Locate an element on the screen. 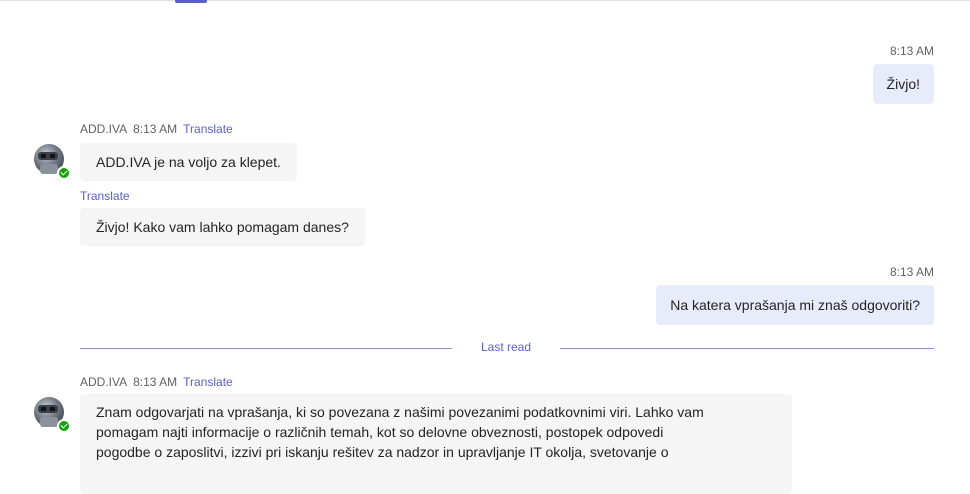 This screenshot has width=970, height=494. bot-message-bubble: ADD.IVA je na voljo za klepet. is located at coordinates (188, 162).